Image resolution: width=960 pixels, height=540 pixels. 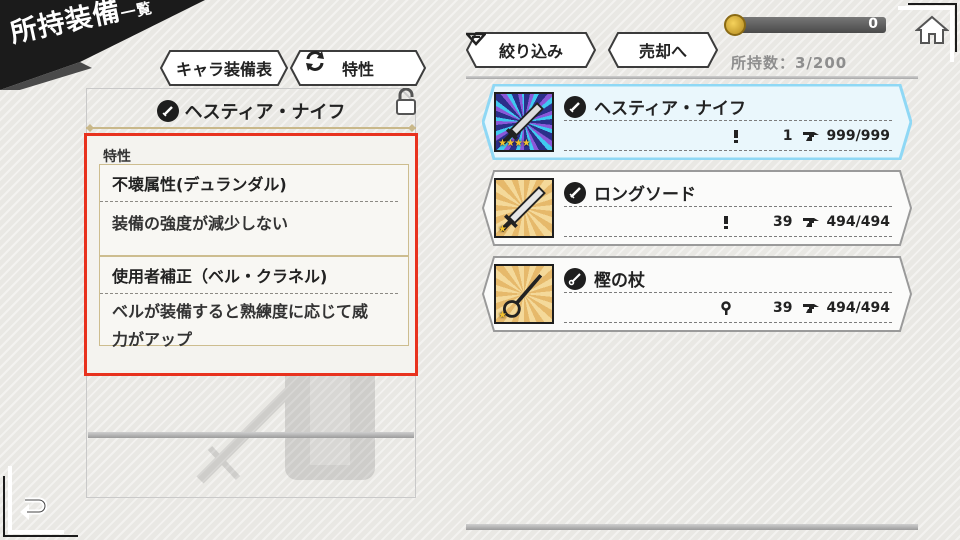 What do you see at coordinates (200, 223) in the screenshot?
I see `trait-description-line: 装備の強度が減少しない` at bounding box center [200, 223].